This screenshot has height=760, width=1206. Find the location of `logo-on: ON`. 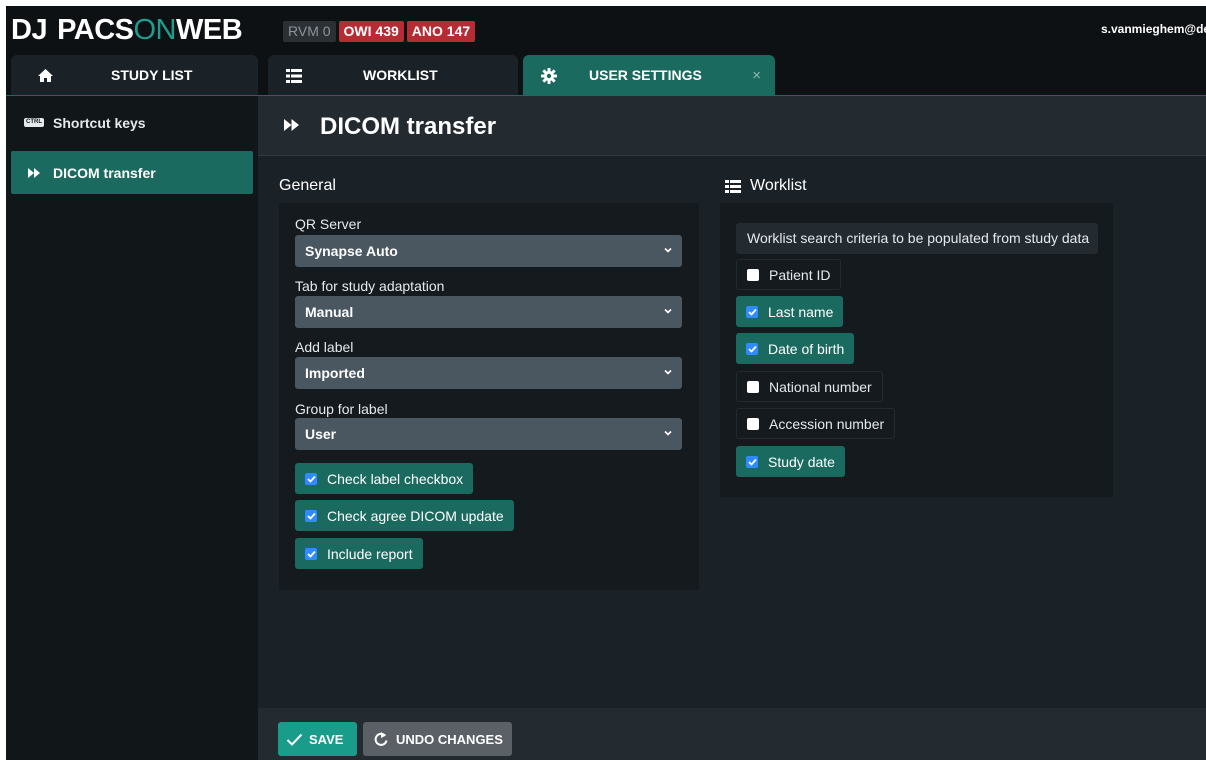

logo-on: ON is located at coordinates (155, 29).